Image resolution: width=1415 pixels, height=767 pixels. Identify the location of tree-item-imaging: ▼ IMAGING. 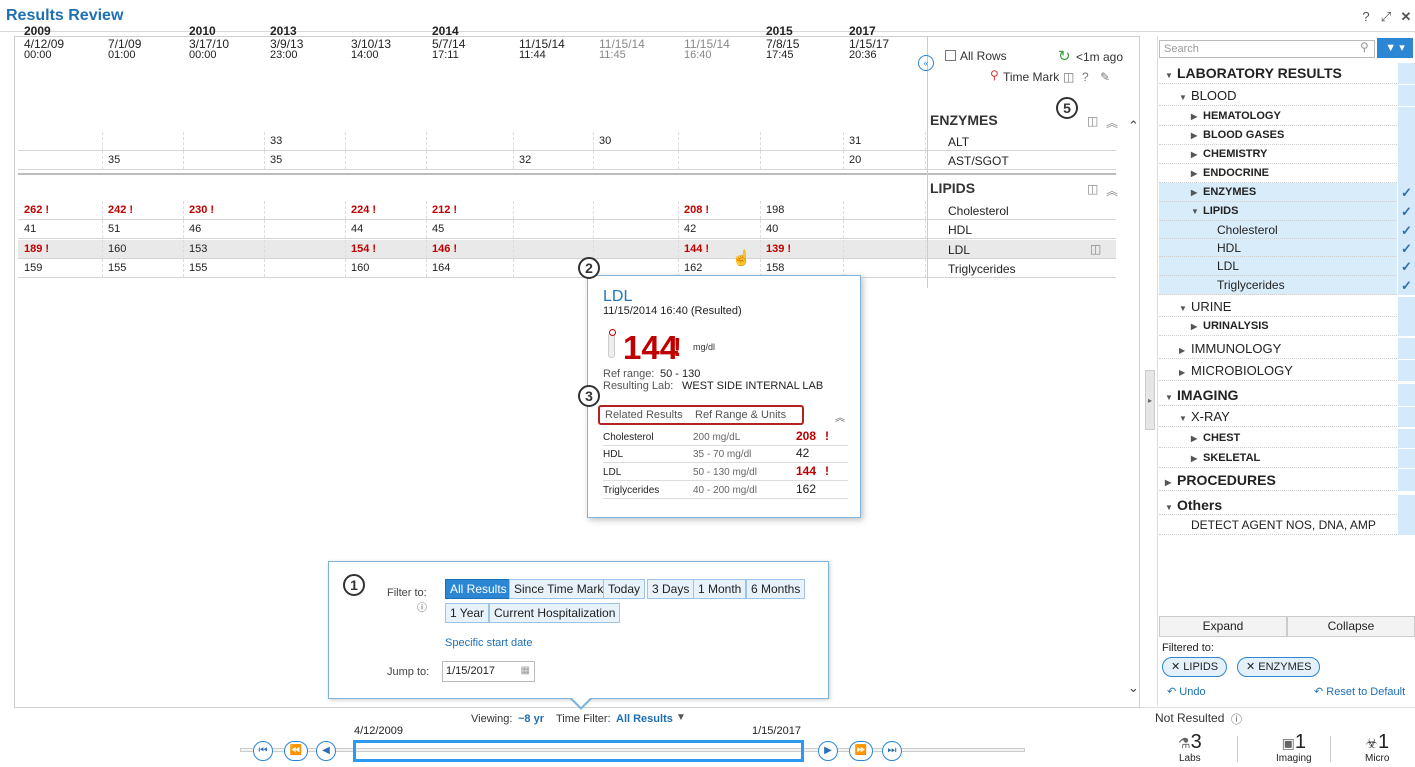
(1278, 395).